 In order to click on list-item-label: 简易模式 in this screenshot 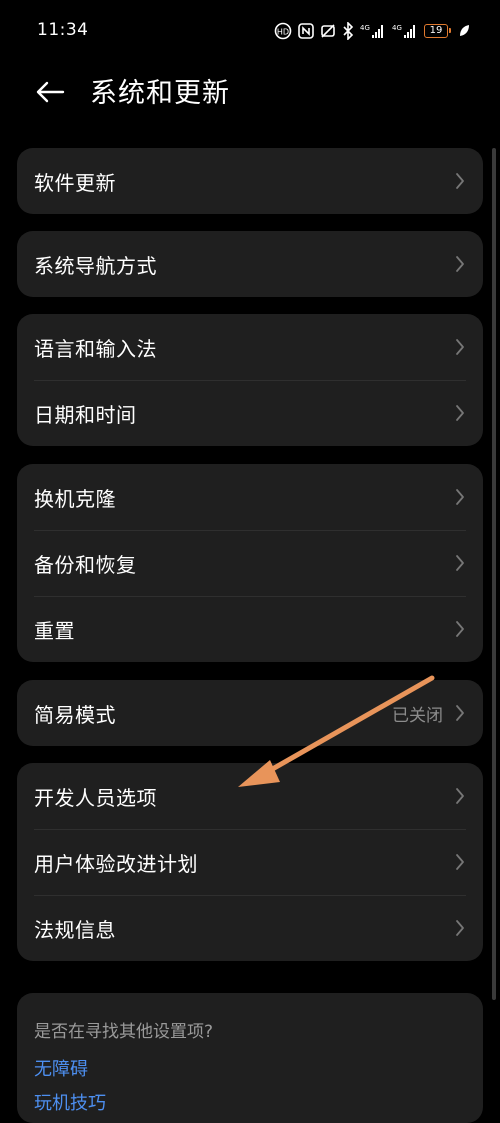, I will do `click(75, 714)`.